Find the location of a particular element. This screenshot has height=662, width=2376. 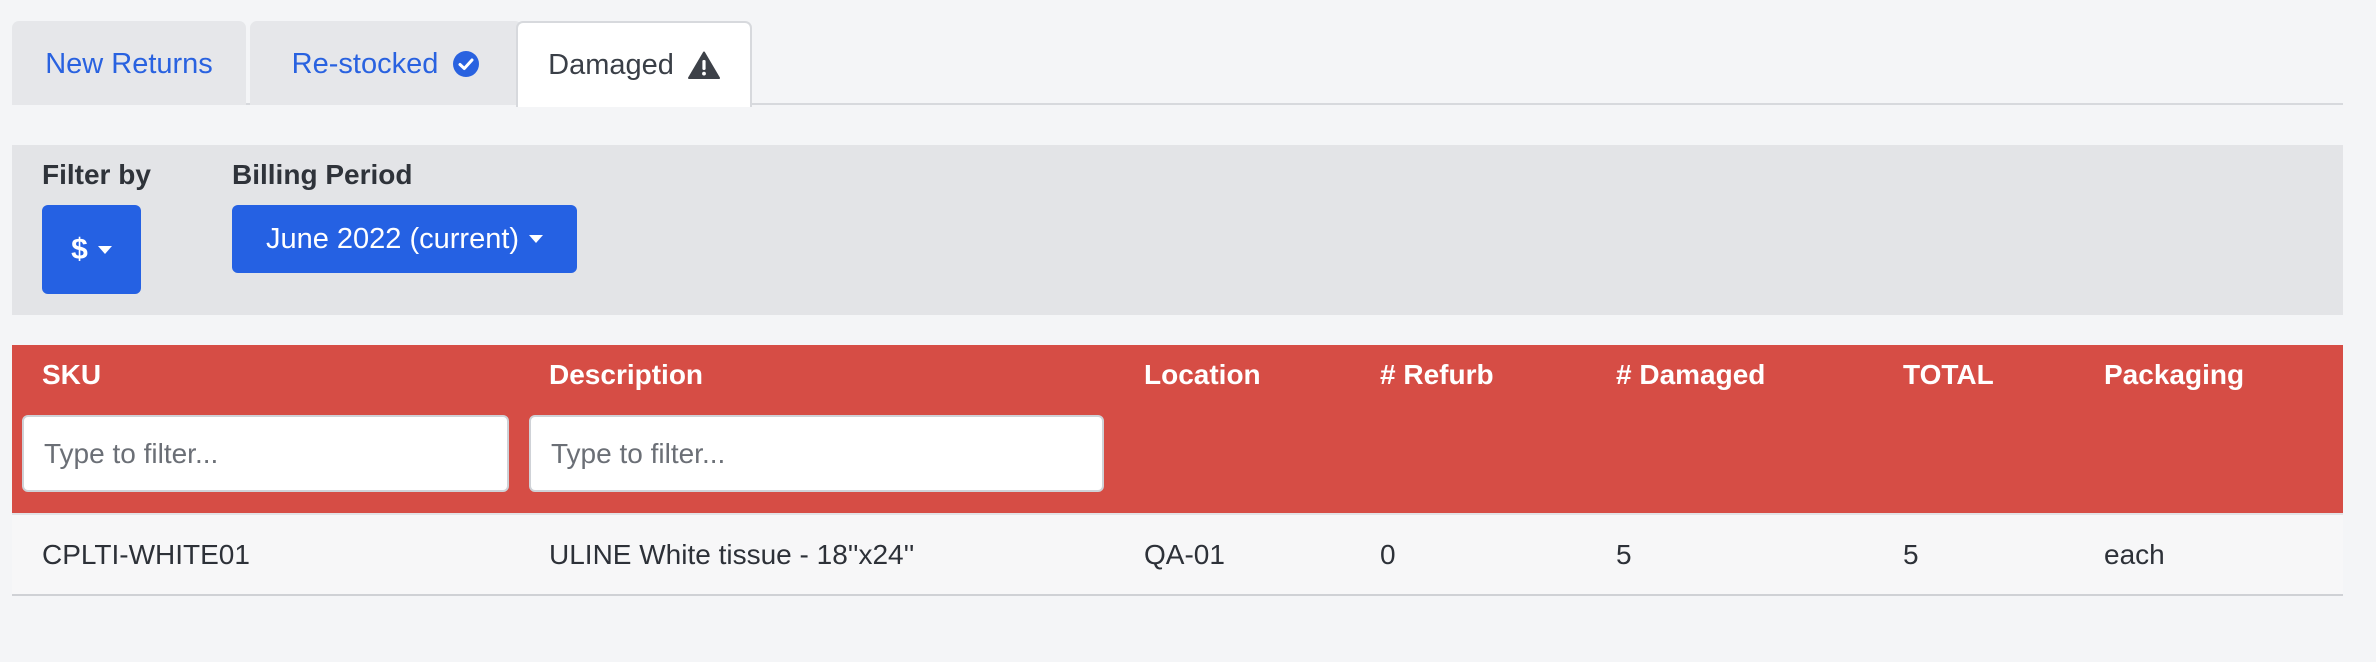

billing-period-label: Billing Period is located at coordinates (322, 174).